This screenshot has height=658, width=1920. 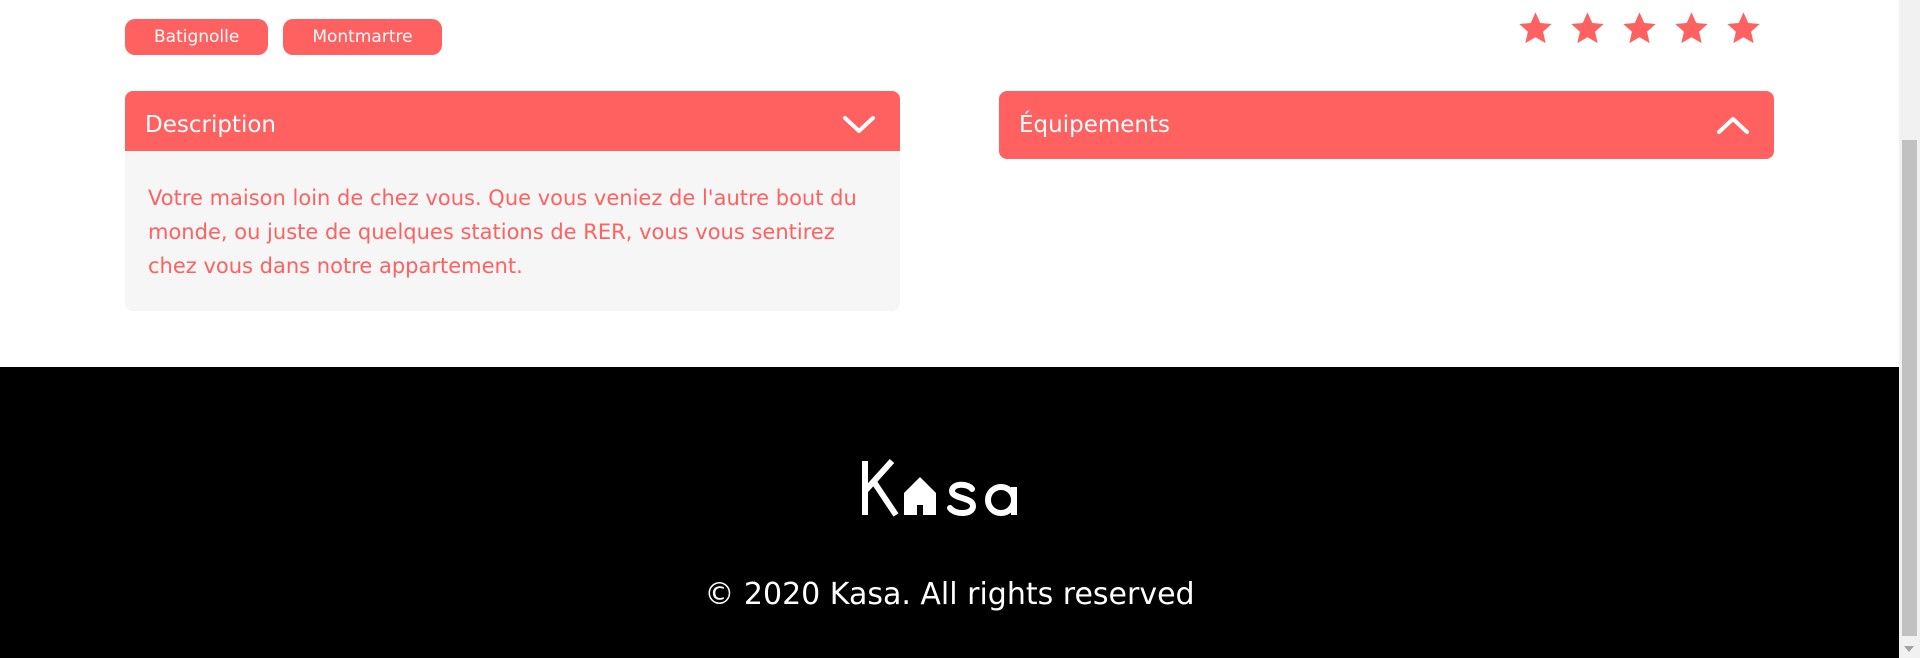 What do you see at coordinates (1094, 125) in the screenshot?
I see `collapse-equipements-title: Équipements` at bounding box center [1094, 125].